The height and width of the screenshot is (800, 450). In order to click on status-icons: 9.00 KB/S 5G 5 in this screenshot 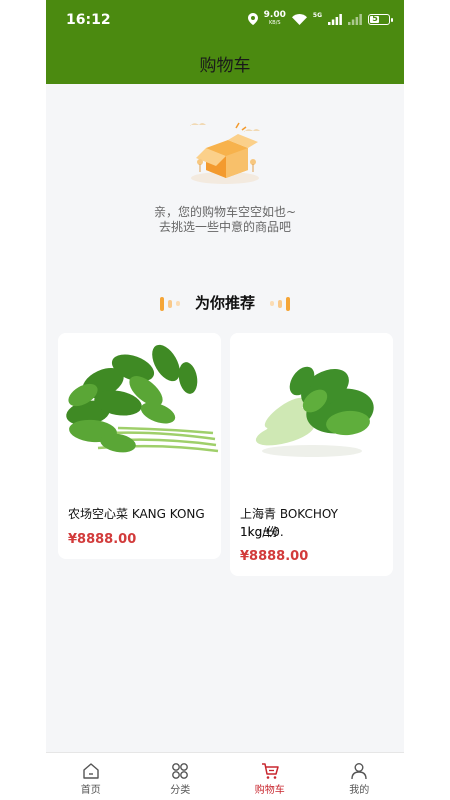, I will do `click(320, 19)`.